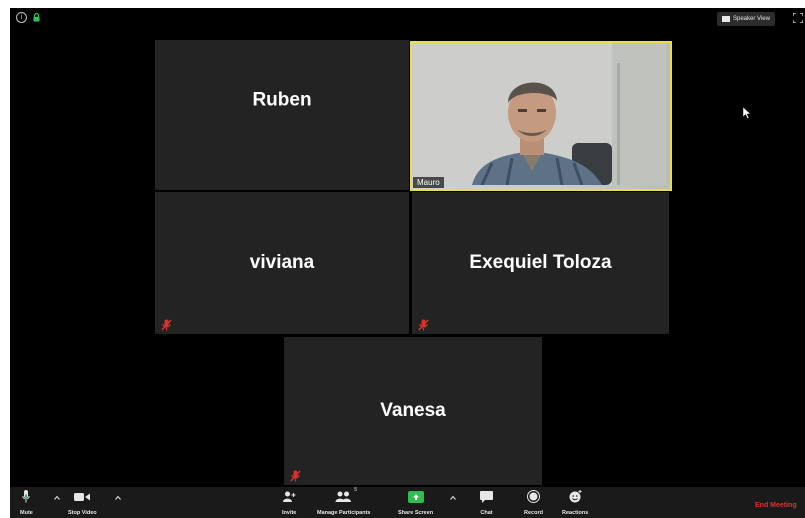 This screenshot has height=518, width=805. I want to click on mute-label: Mute, so click(26, 513).